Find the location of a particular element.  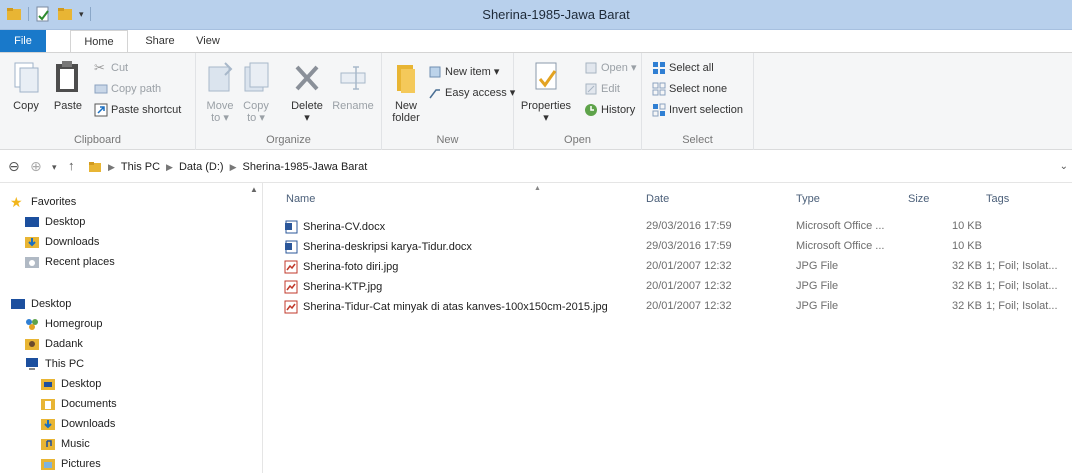

cut-button: ✂ Cut is located at coordinates (111, 68).